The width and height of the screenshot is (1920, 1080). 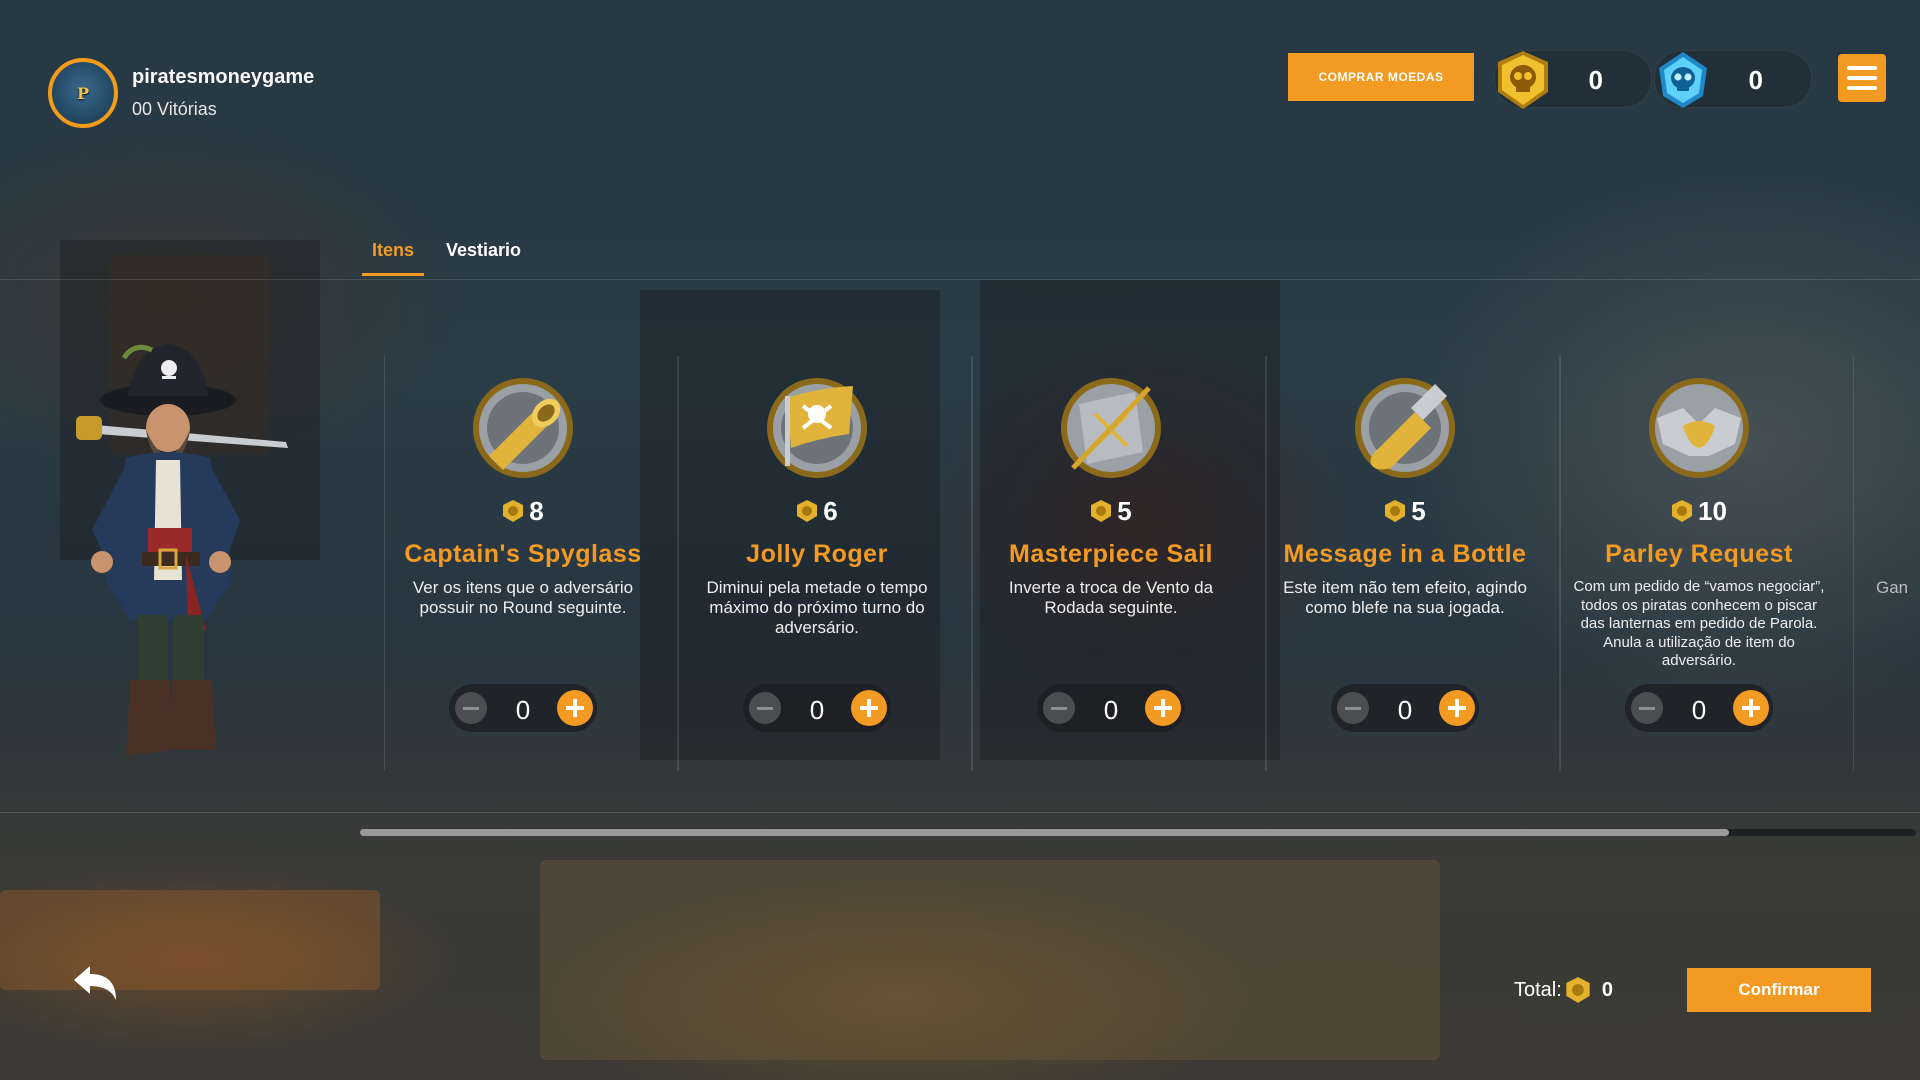 I want to click on tab-bar: Itens Vestiario, so click(x=452, y=256).